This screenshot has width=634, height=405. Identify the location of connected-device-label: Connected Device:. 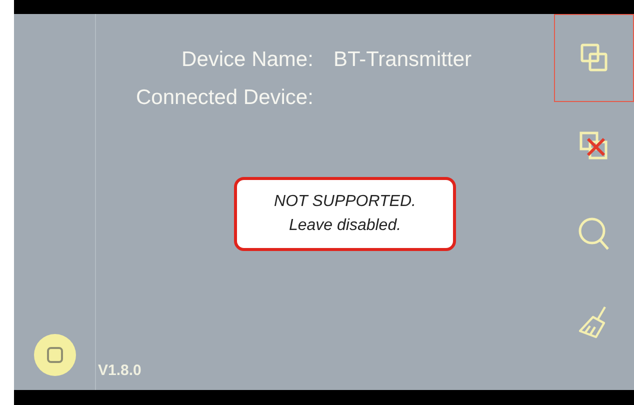
(225, 97).